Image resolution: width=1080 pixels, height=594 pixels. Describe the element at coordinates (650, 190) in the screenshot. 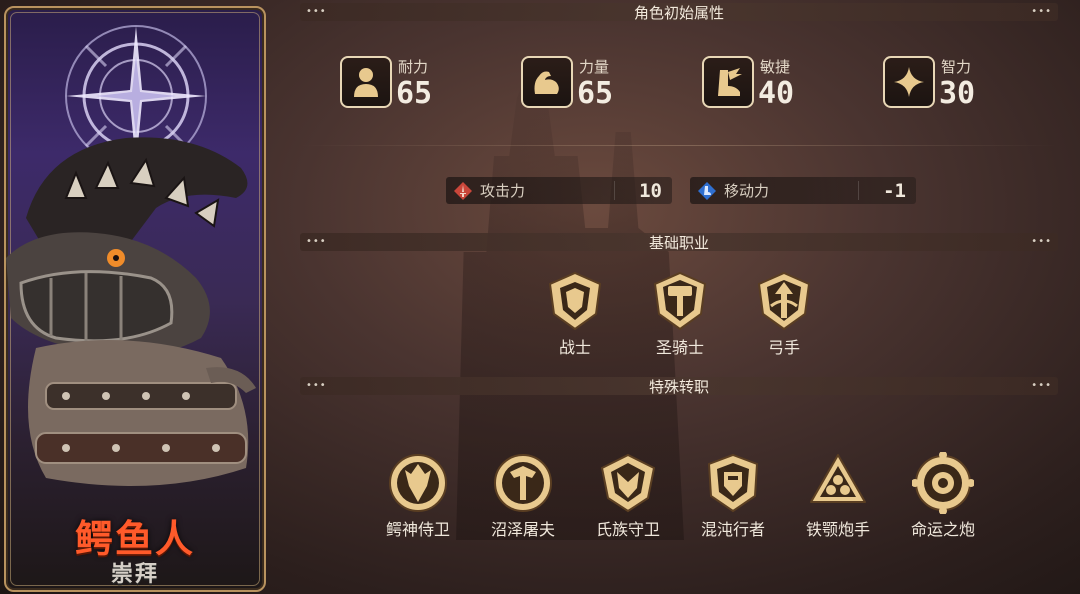

I see `stat-value: 10` at that location.